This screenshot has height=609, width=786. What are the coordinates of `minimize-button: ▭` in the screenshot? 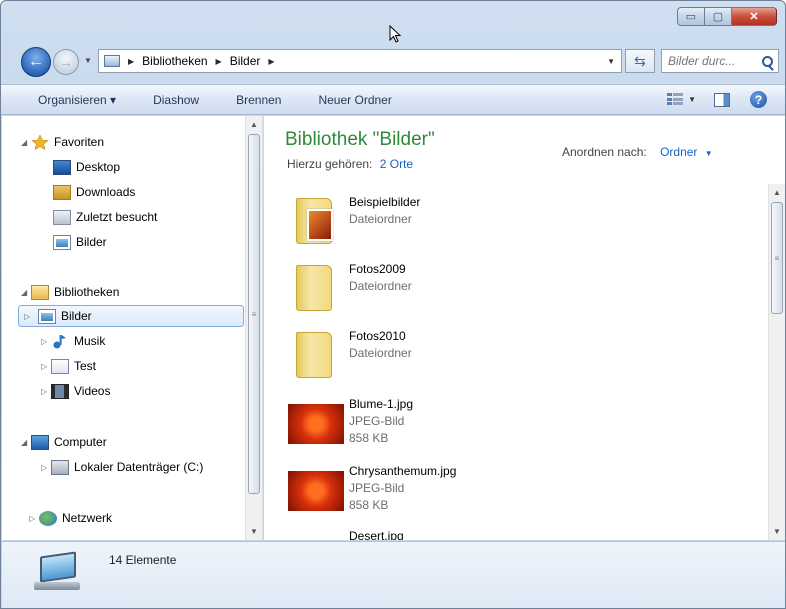 It's located at (690, 16).